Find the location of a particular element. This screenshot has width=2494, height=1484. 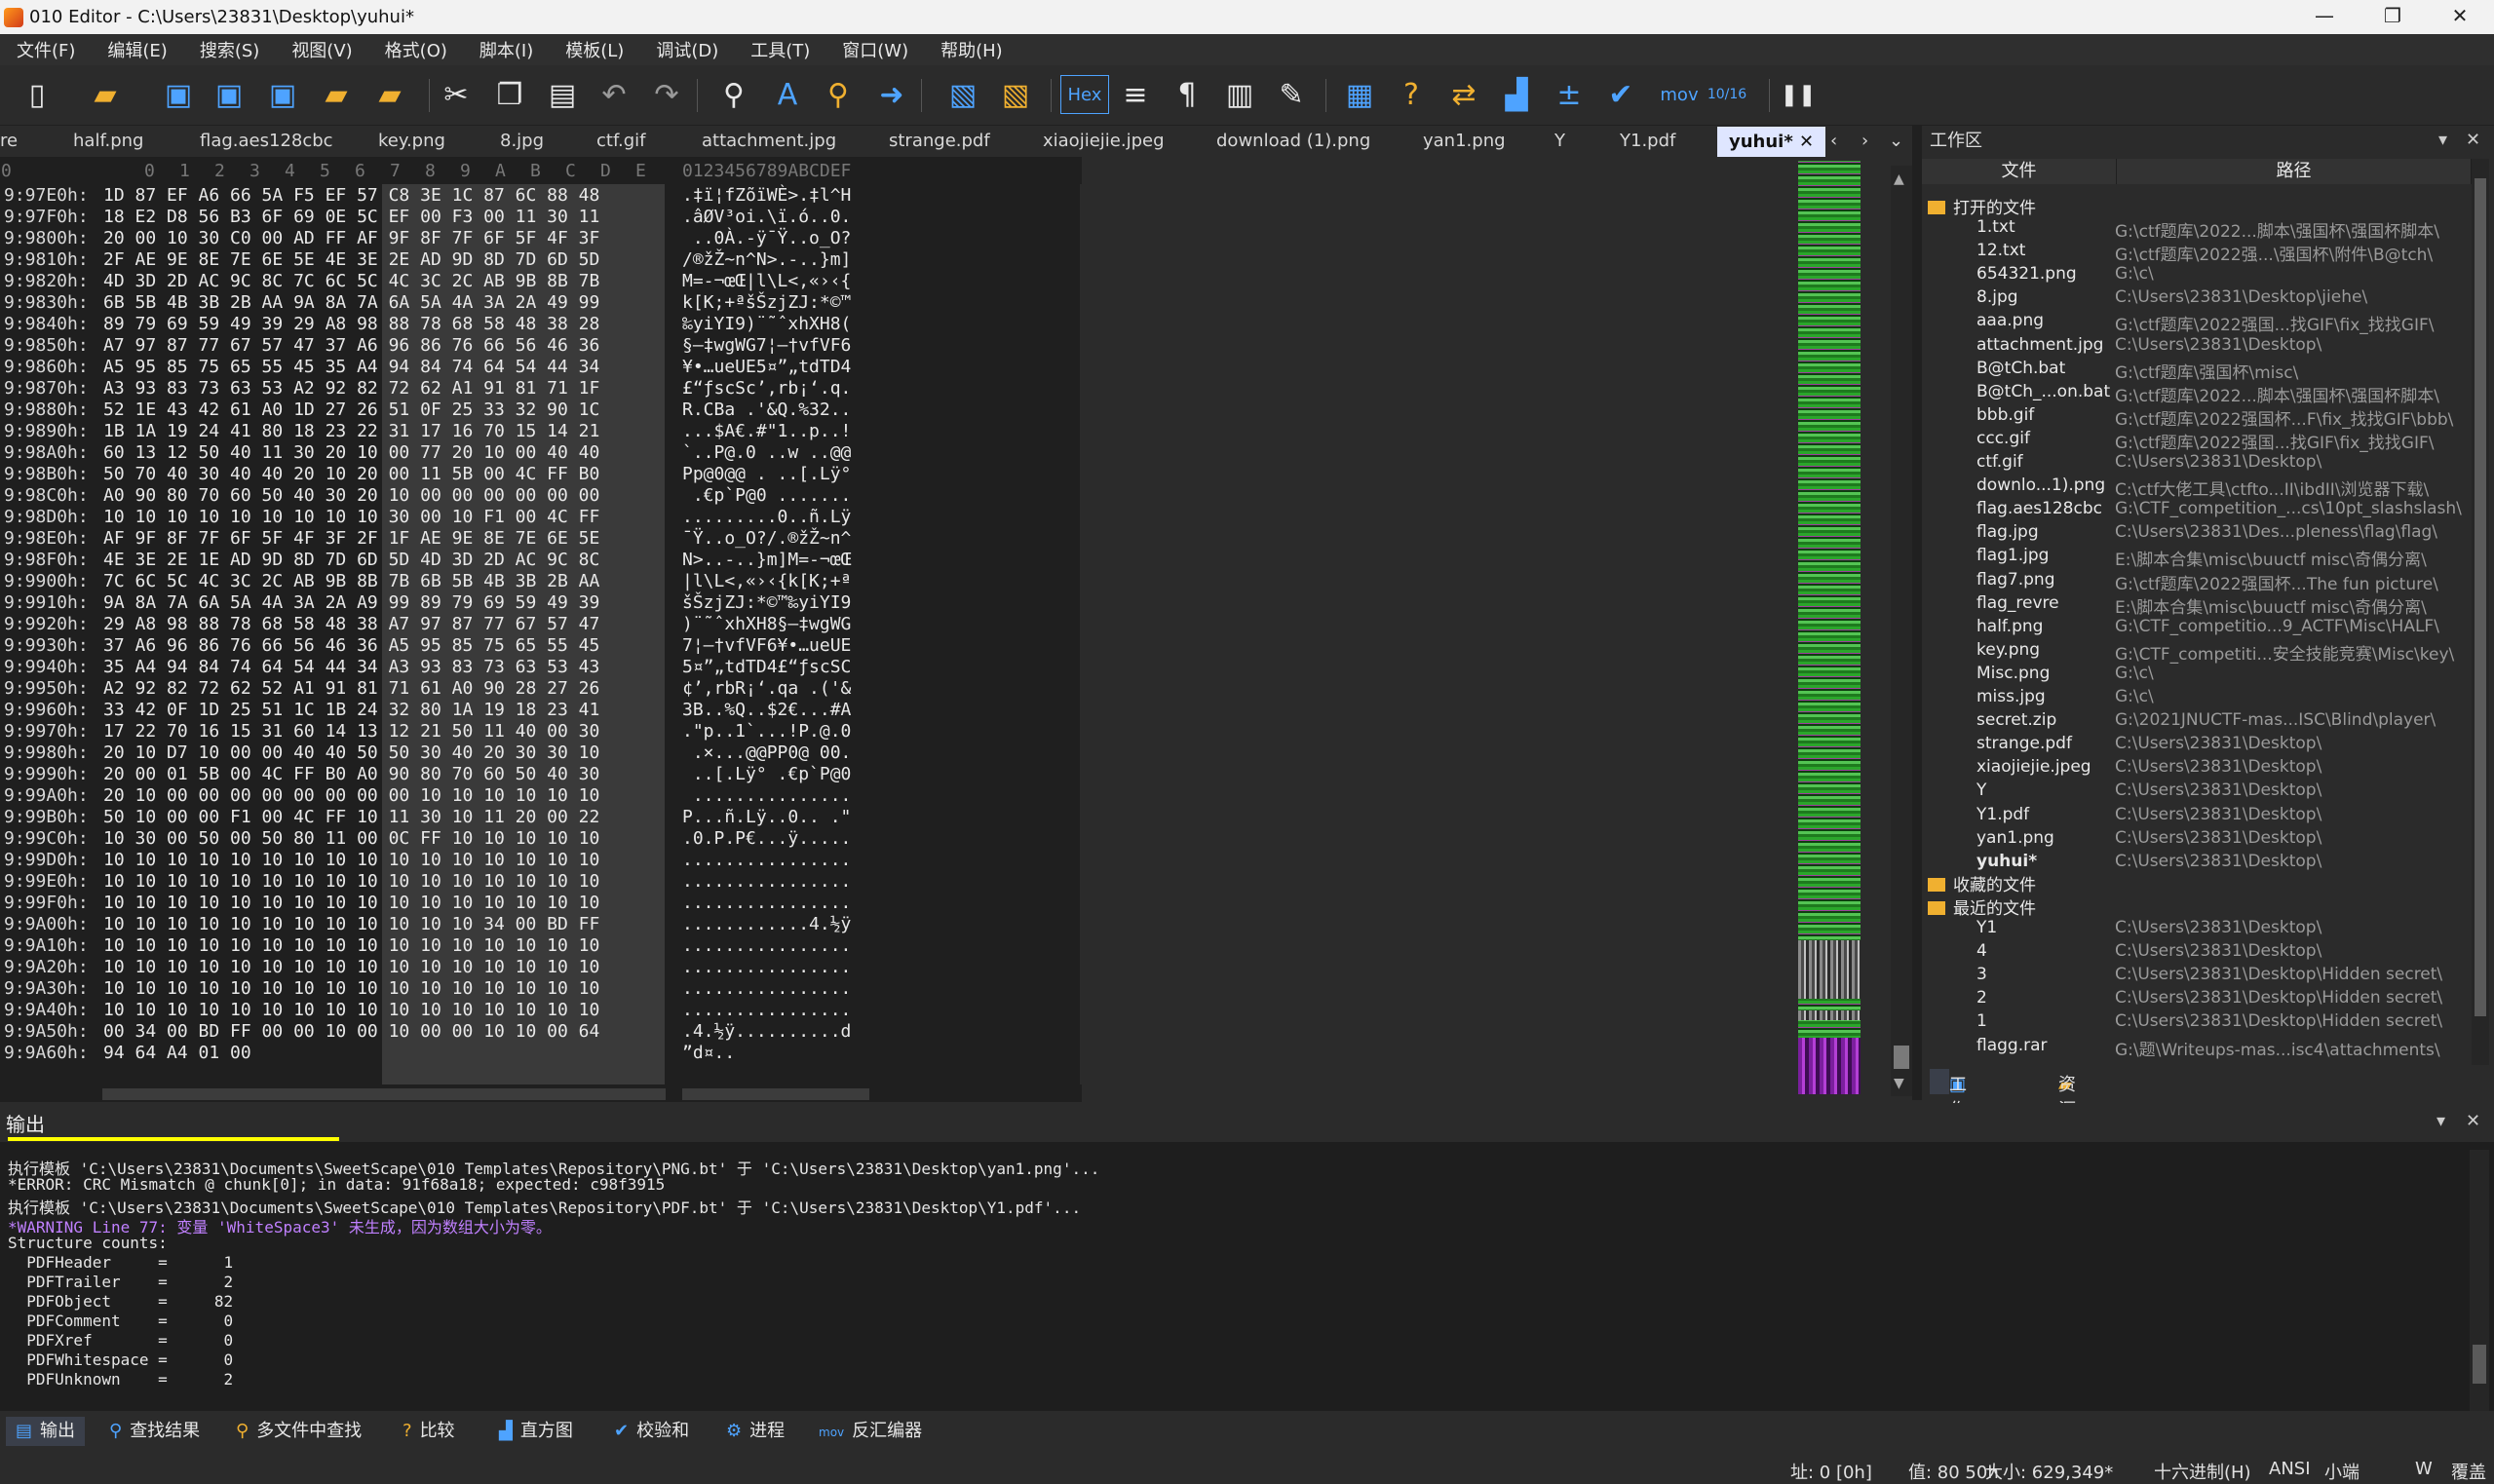

tab-y: Y is located at coordinates (1559, 141).